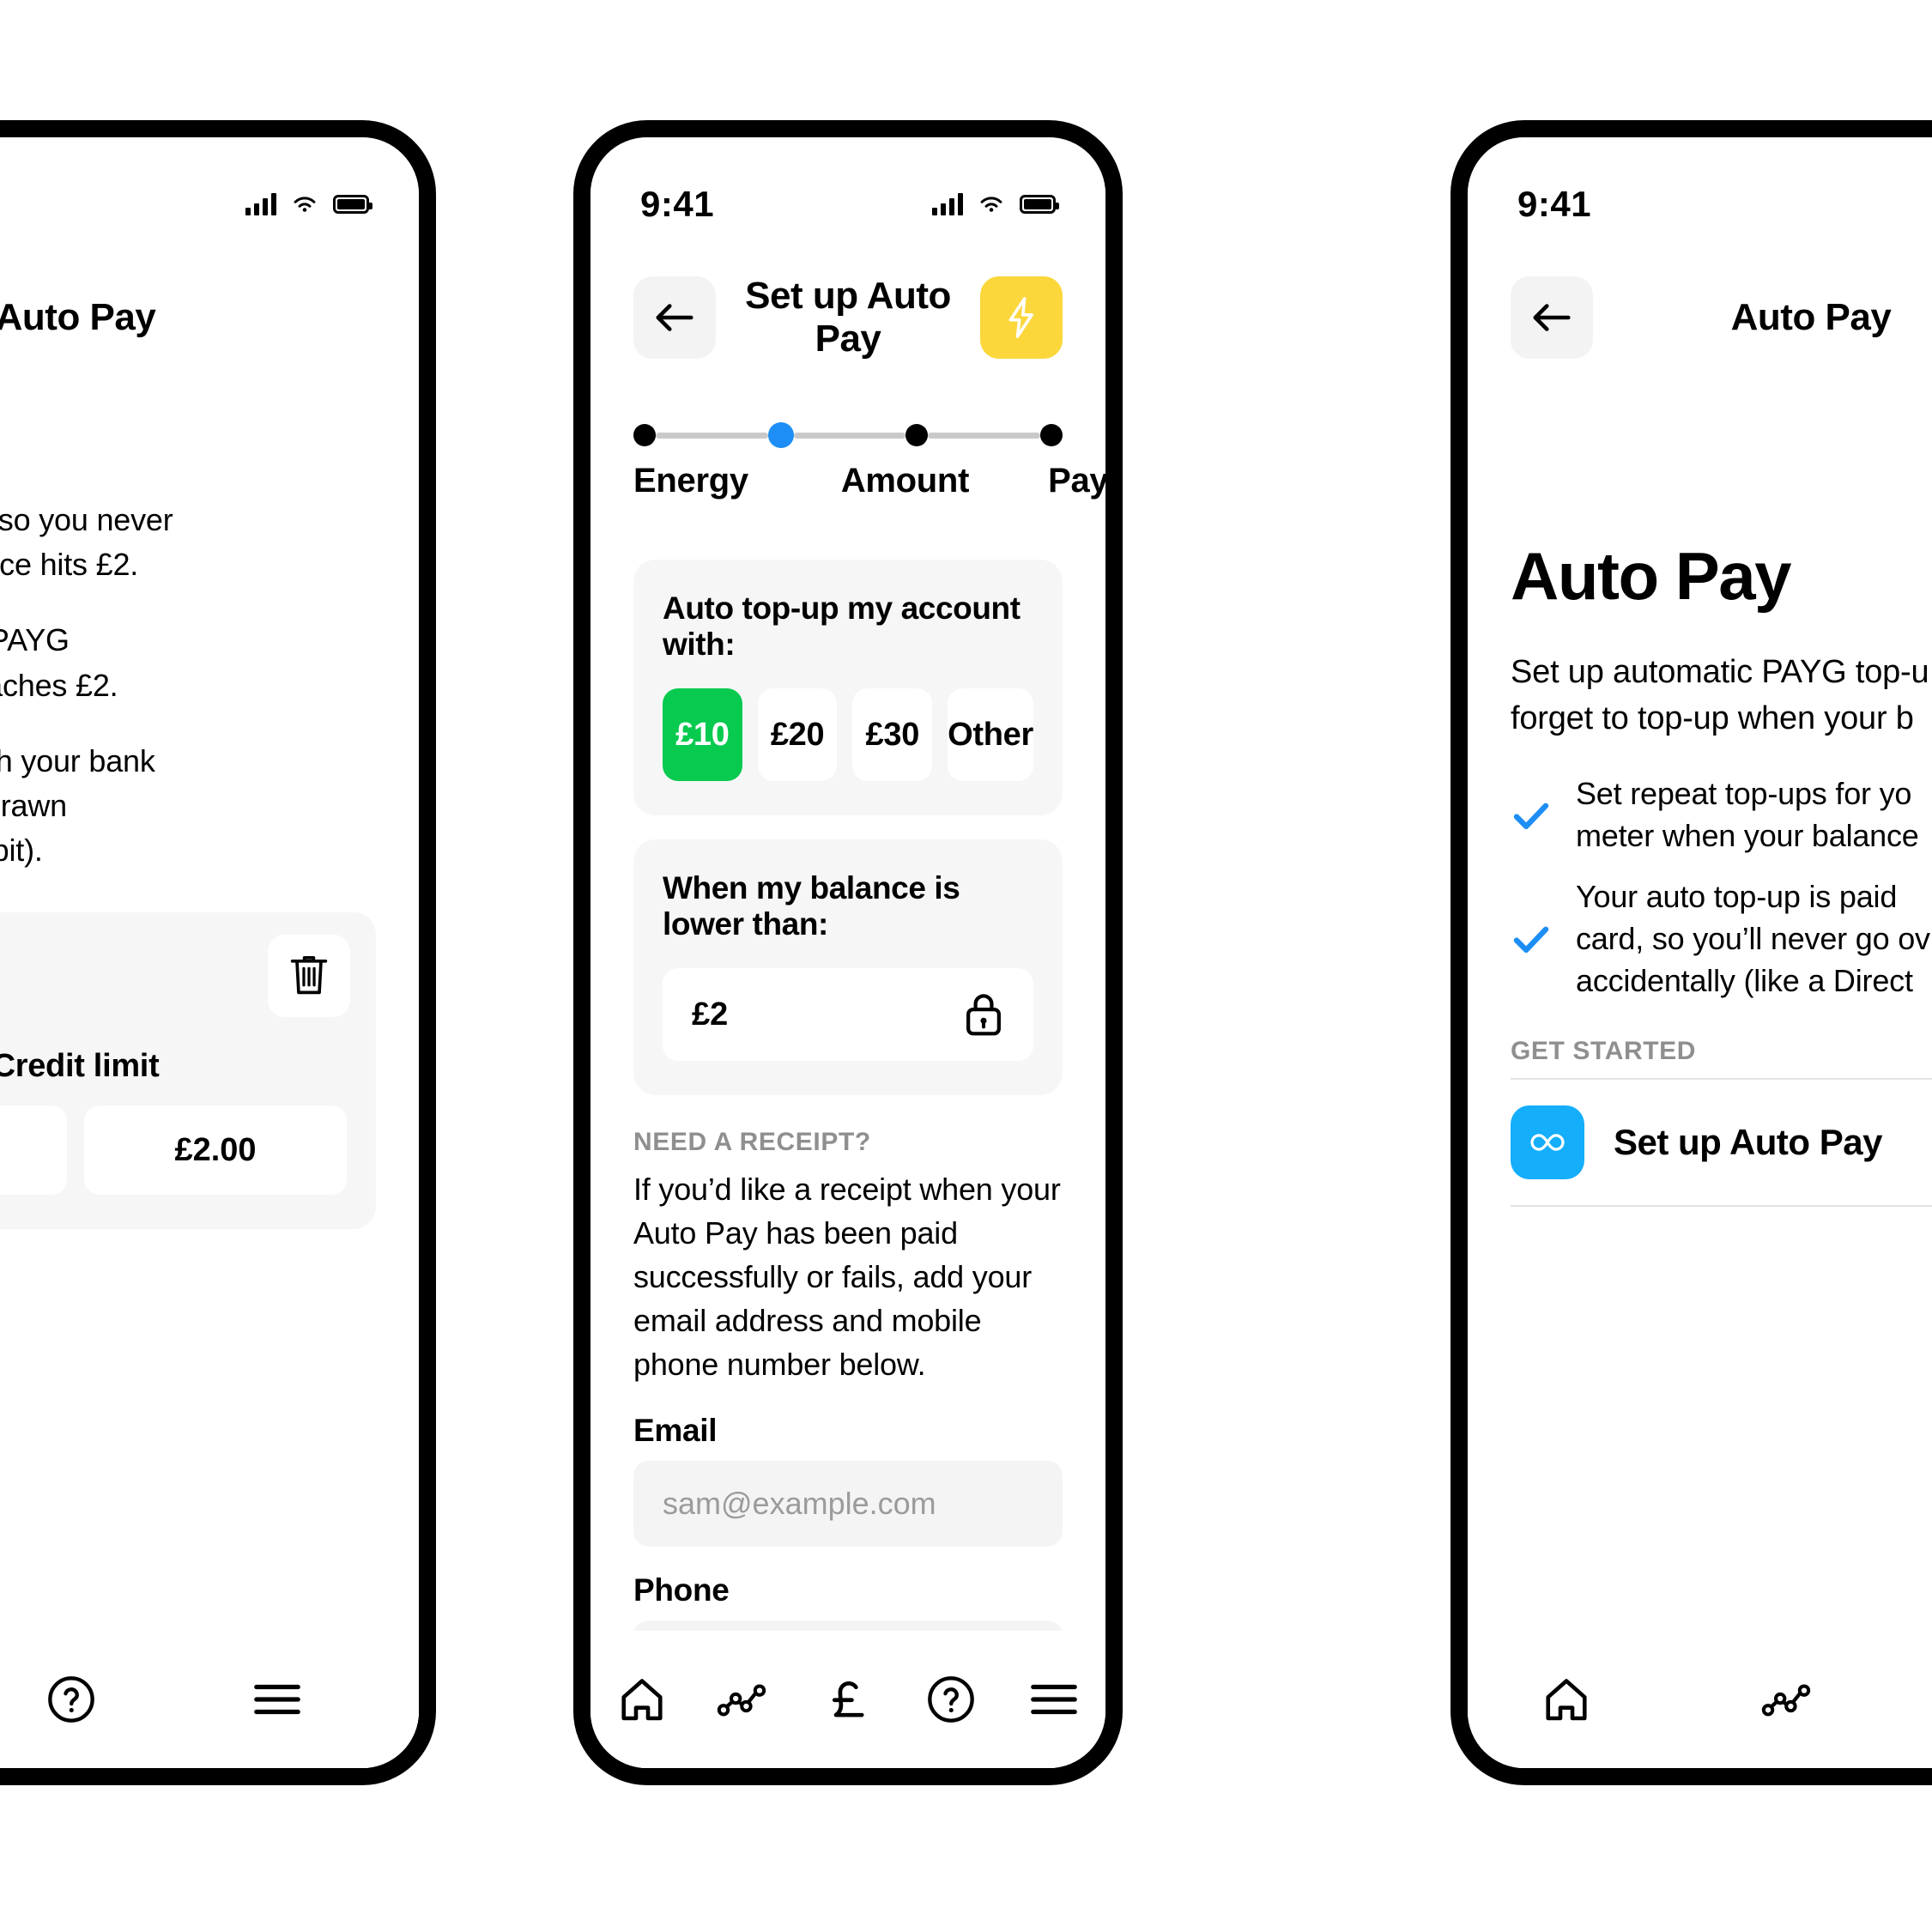 This screenshot has height=1932, width=1932. Describe the element at coordinates (842, 627) in the screenshot. I see `auto-topup-title: Auto top-up my account with:` at that location.